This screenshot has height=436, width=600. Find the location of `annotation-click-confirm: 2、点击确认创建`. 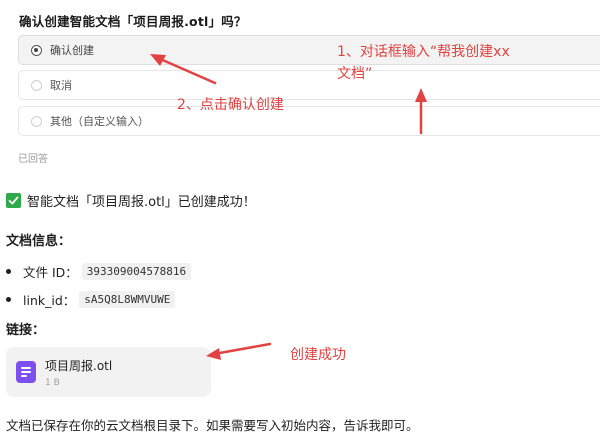

annotation-click-confirm: 2、点击确认创建 is located at coordinates (230, 105).